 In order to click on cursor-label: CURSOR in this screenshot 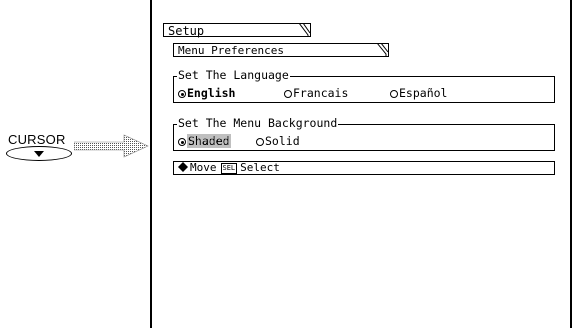, I will do `click(37, 139)`.